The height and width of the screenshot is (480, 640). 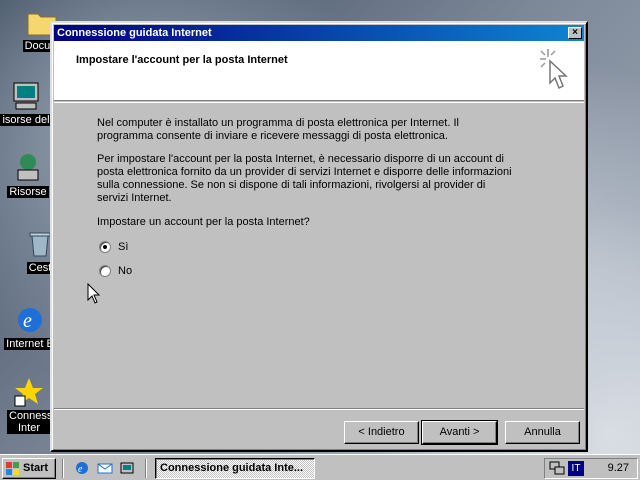 I want to click on desktop-icon-label: Conness Inter, so click(x=29, y=422).